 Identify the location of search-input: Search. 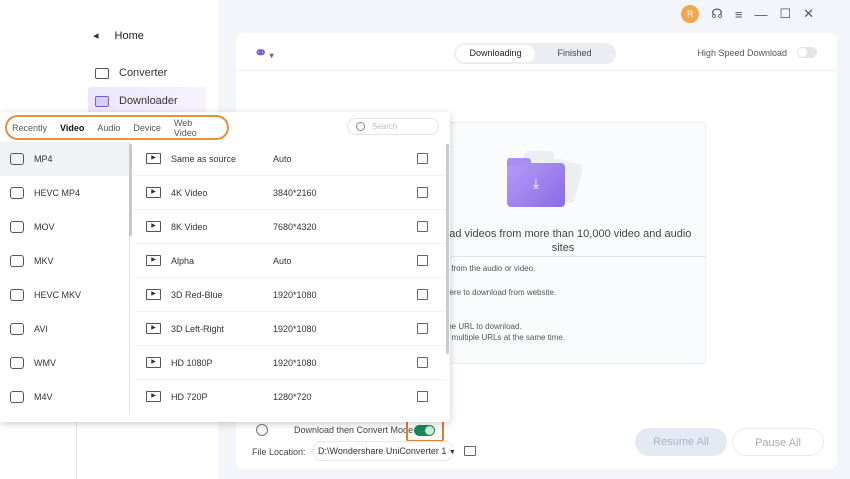
(393, 126).